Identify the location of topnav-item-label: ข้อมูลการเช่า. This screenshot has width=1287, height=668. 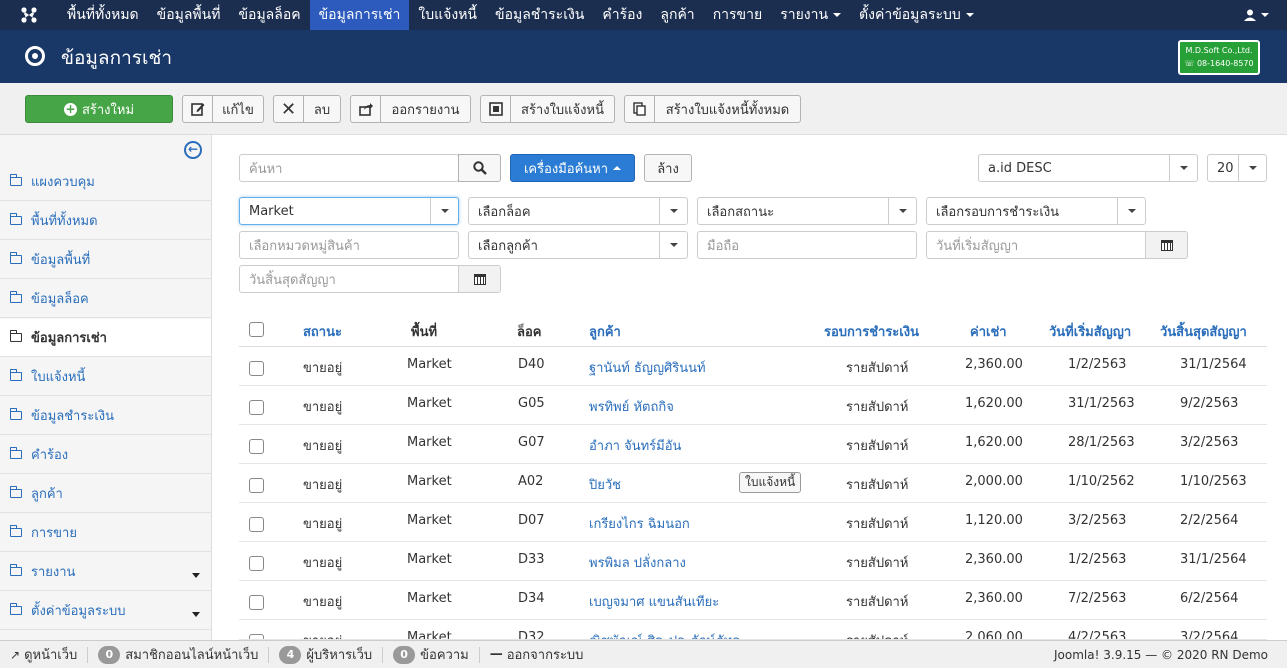
(359, 15).